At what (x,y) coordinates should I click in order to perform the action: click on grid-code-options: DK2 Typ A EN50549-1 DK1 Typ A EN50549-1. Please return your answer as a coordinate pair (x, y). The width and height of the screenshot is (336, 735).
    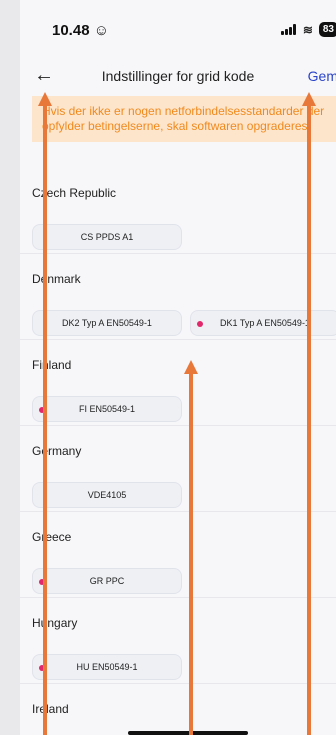
    Looking at the image, I should click on (184, 323).